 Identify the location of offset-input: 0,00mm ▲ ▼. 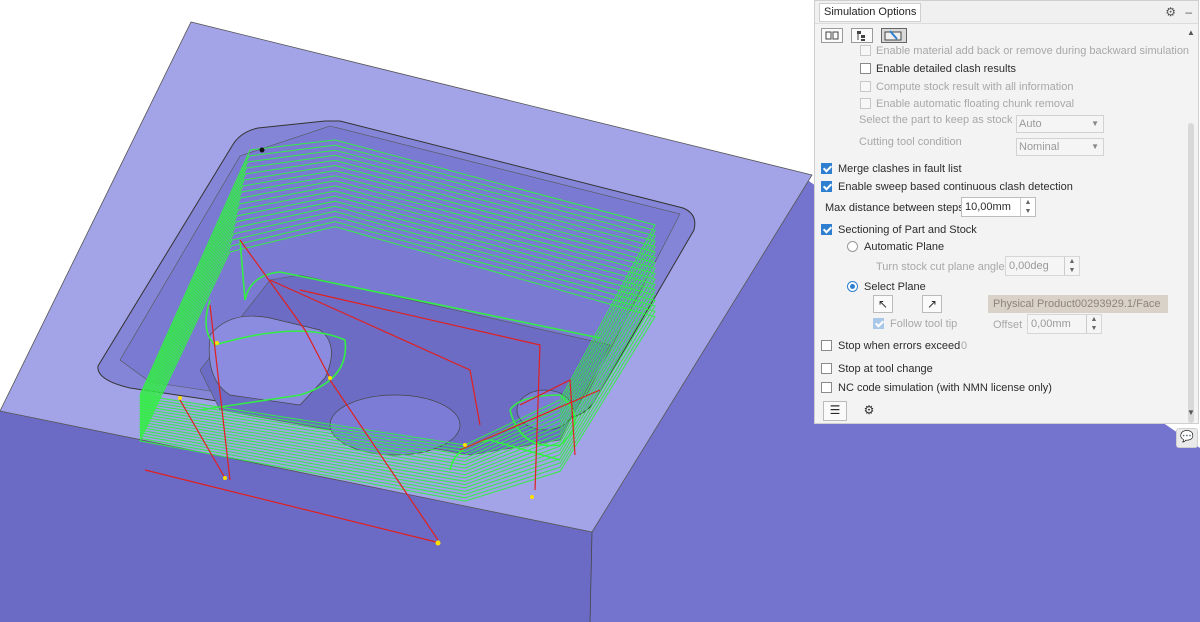
(1064, 324).